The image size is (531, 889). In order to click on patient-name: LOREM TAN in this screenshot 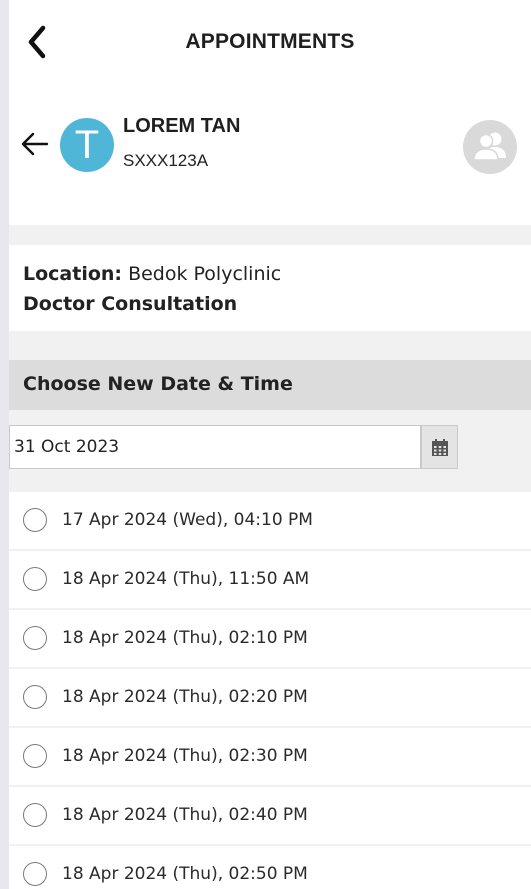, I will do `click(182, 126)`.